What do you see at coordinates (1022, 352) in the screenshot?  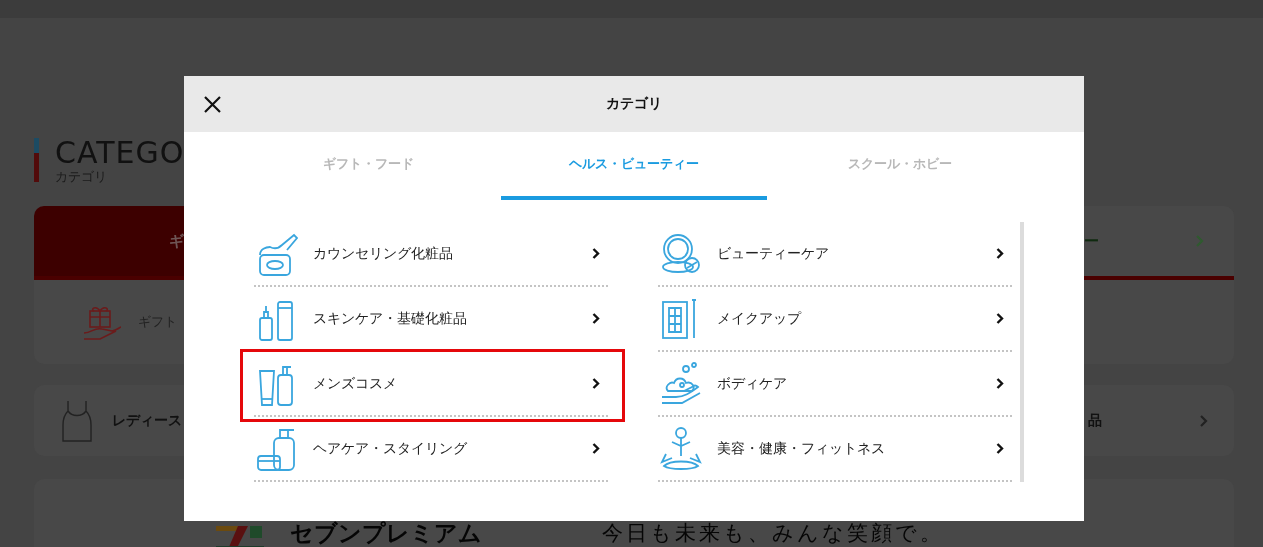 I see `scrollbar` at bounding box center [1022, 352].